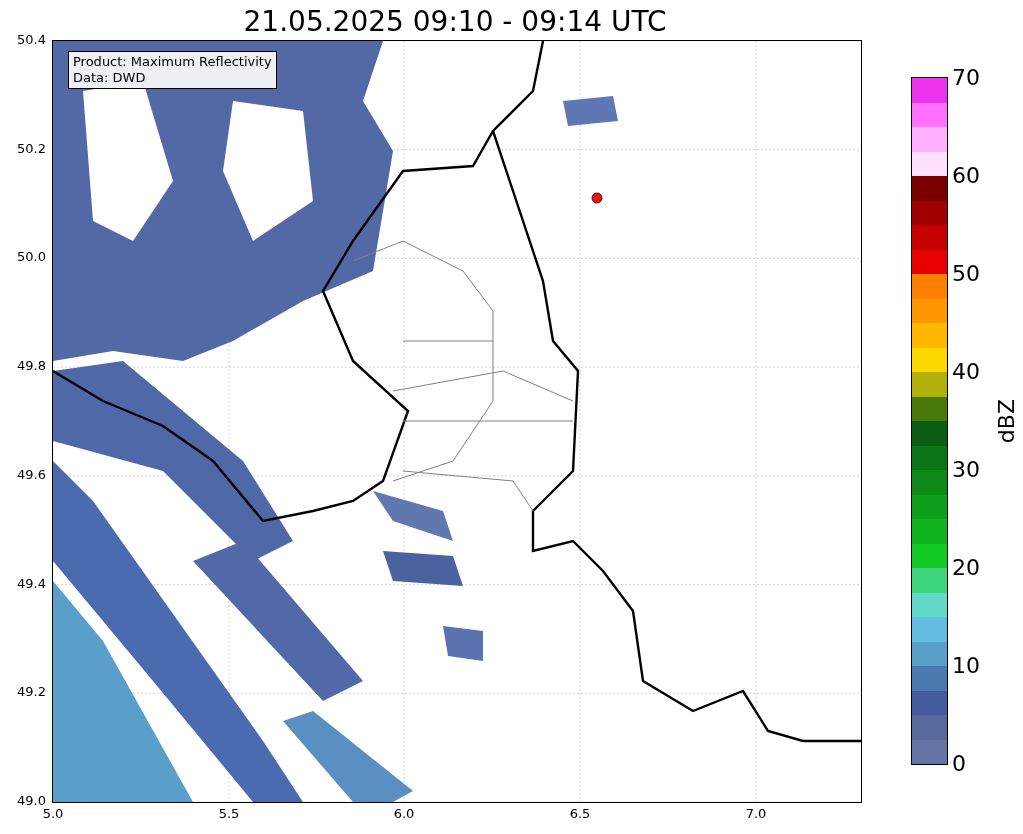 The image size is (1023, 834). What do you see at coordinates (966, 568) in the screenshot?
I see `colorbar-tick-label: 20` at bounding box center [966, 568].